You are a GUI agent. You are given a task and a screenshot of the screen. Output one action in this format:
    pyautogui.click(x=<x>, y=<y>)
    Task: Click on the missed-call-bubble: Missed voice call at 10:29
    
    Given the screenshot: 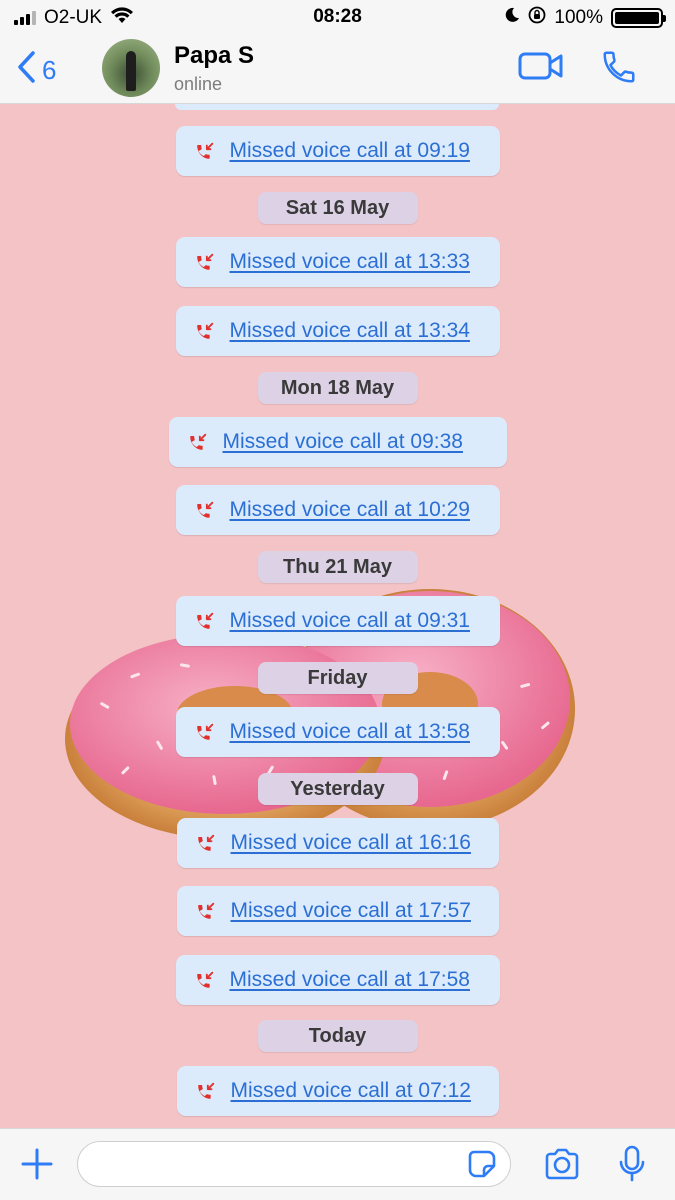 What is the action you would take?
    pyautogui.click(x=337, y=510)
    